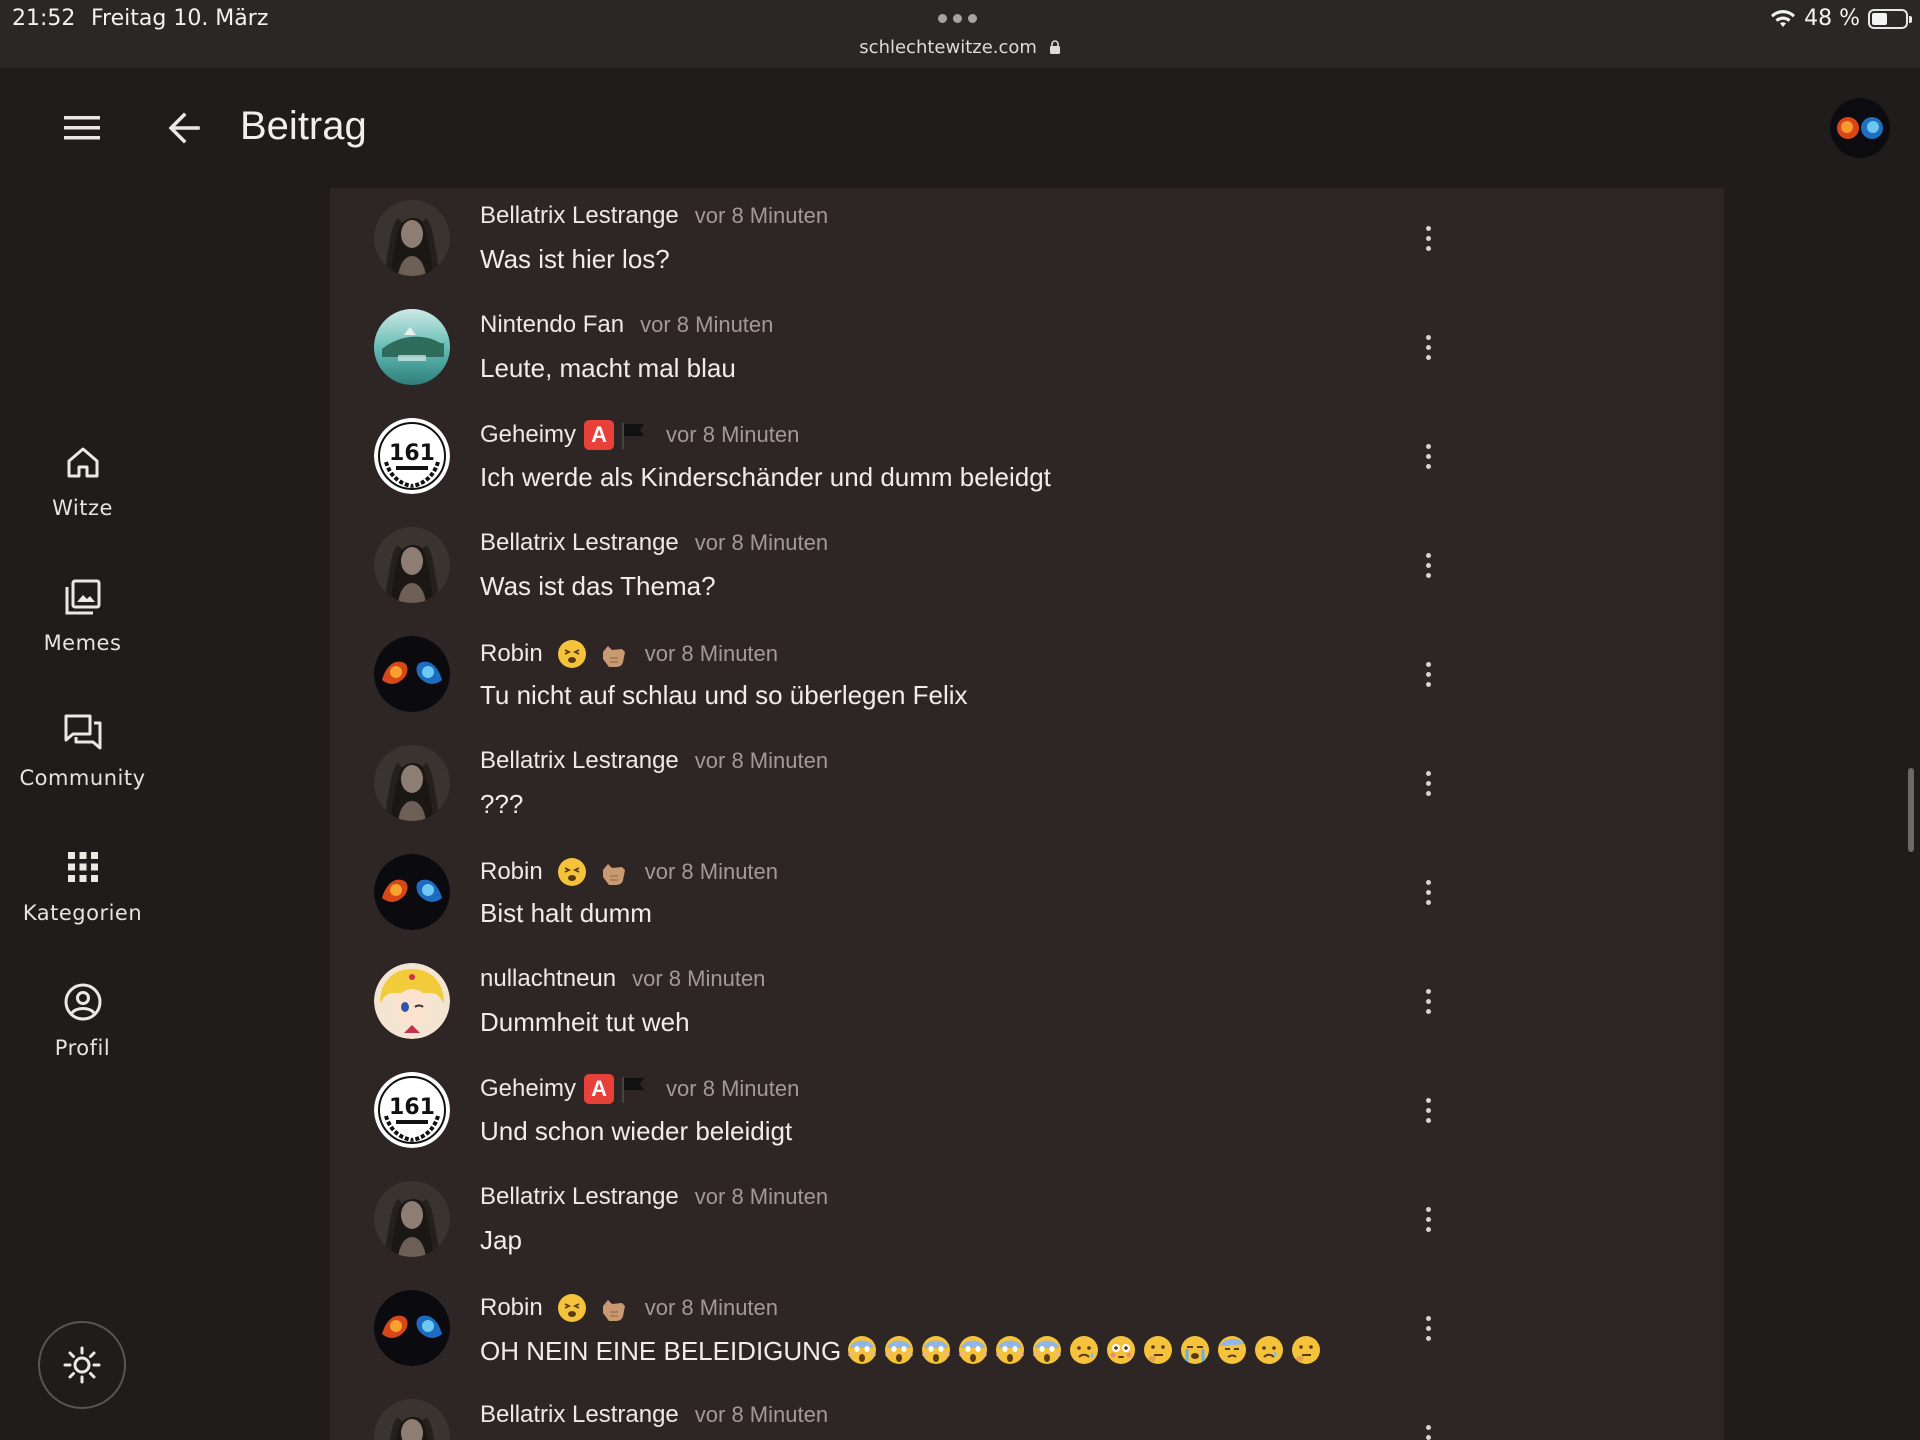 This screenshot has width=1920, height=1440. What do you see at coordinates (633, 1090) in the screenshot?
I see `black-flag-emoji` at bounding box center [633, 1090].